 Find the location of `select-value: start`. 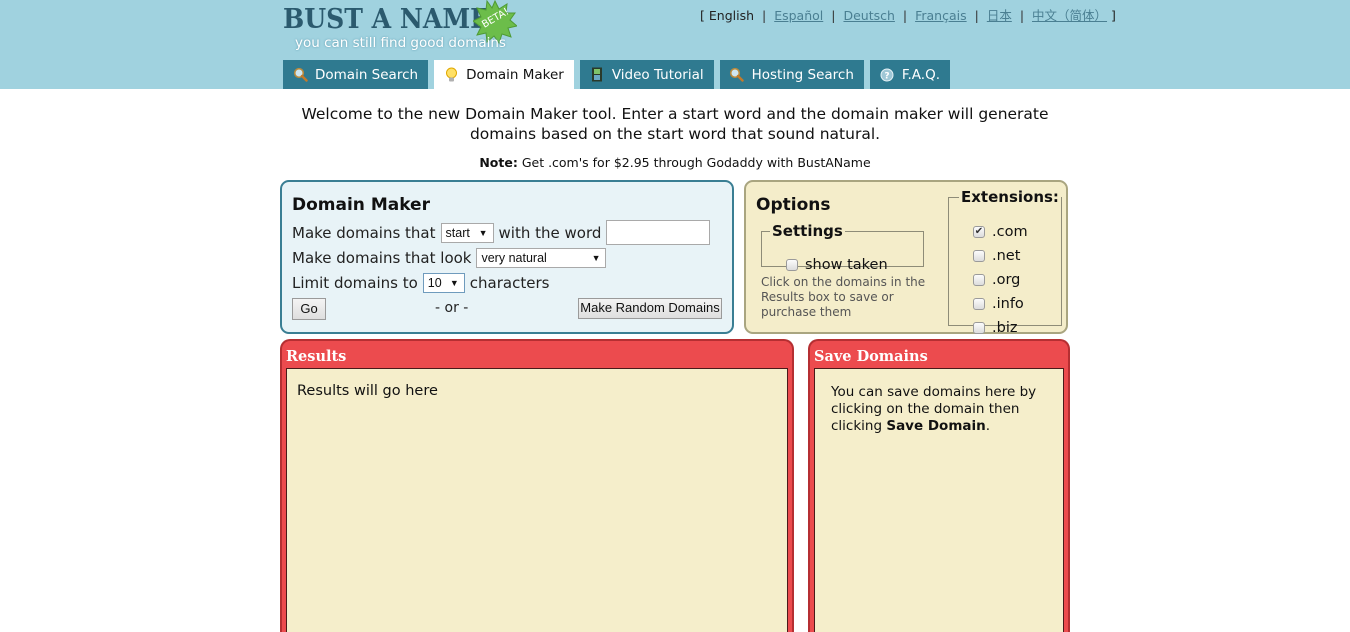

select-value: start is located at coordinates (457, 232).